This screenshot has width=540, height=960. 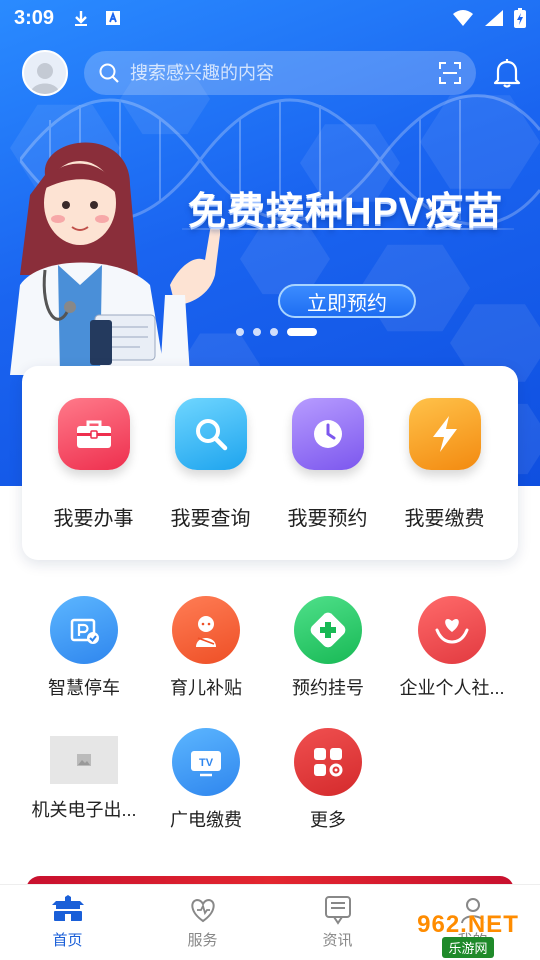 What do you see at coordinates (84, 760) in the screenshot?
I see `image-placeholder-icon` at bounding box center [84, 760].